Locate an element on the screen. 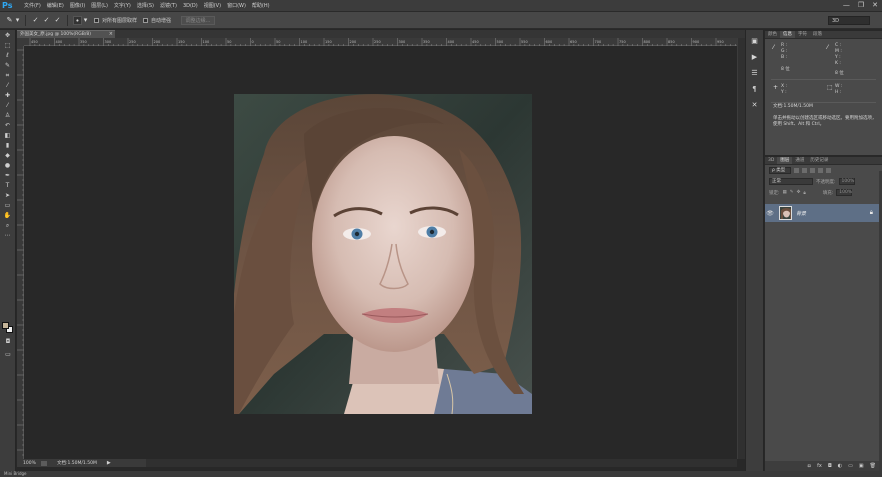 This screenshot has height=477, width=882. vertical-scrollbar is located at coordinates (741, 248).